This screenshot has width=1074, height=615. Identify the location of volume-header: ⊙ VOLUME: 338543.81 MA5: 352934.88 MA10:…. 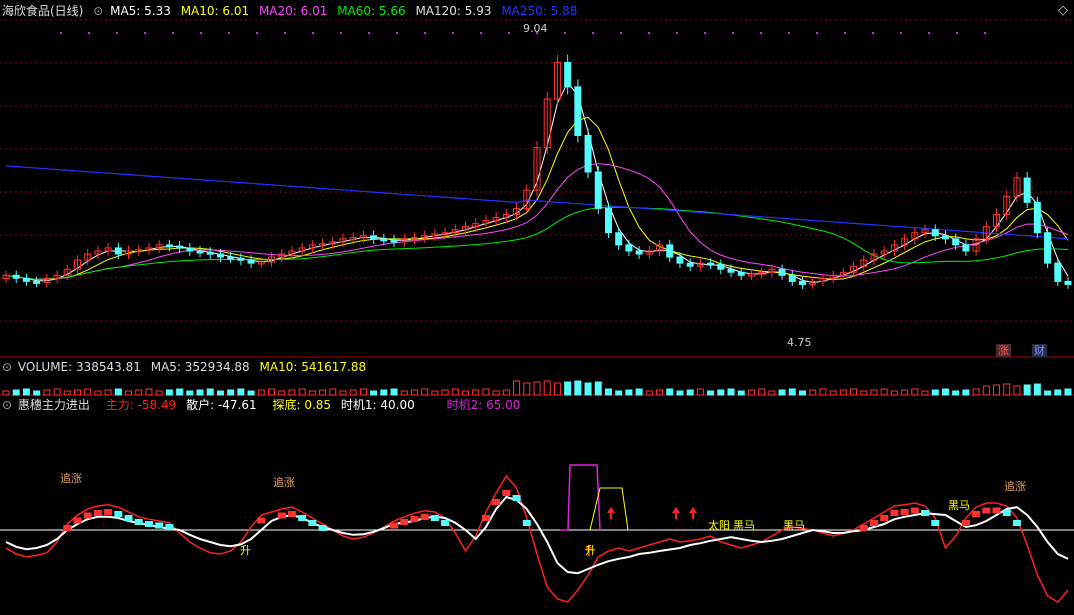
(187, 367).